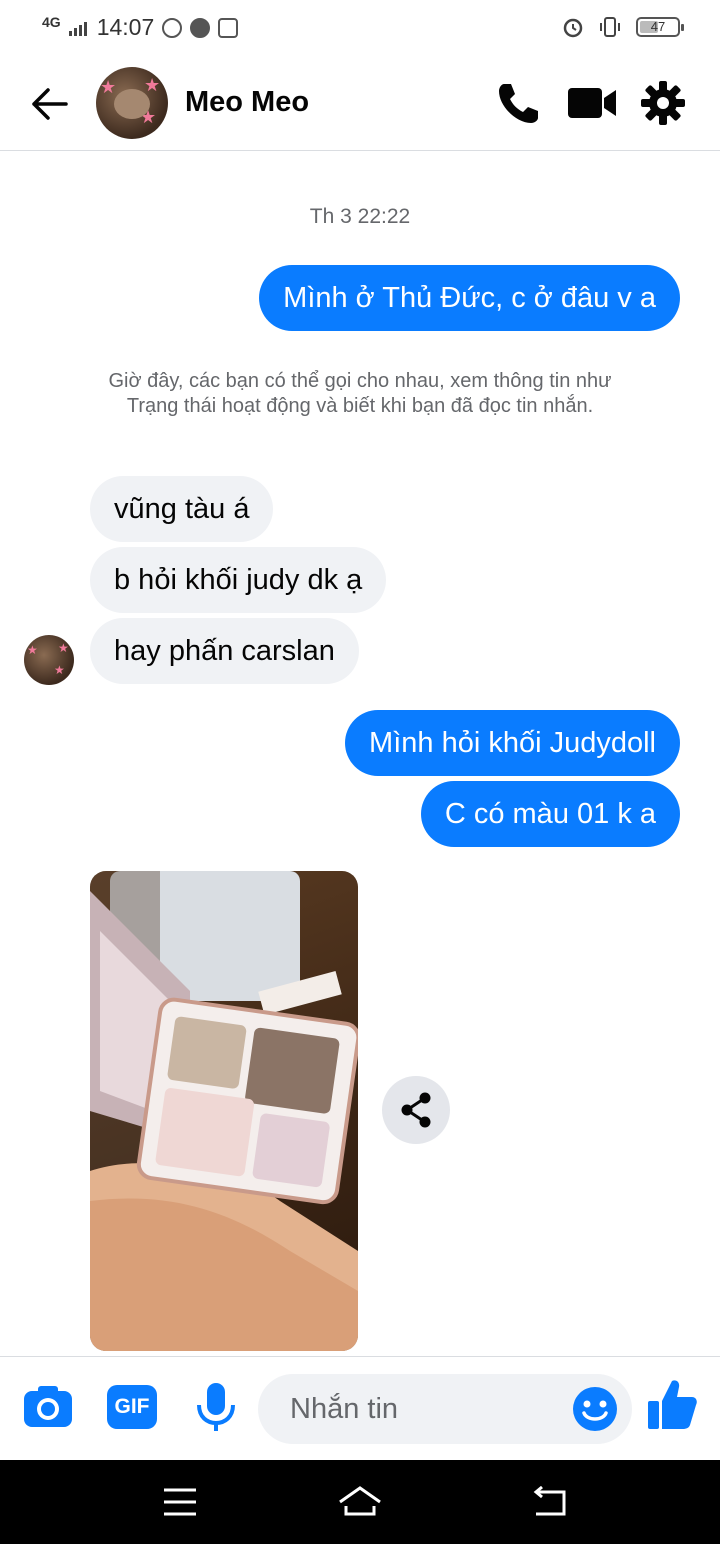  I want to click on shopee-icon, so click(228, 27).